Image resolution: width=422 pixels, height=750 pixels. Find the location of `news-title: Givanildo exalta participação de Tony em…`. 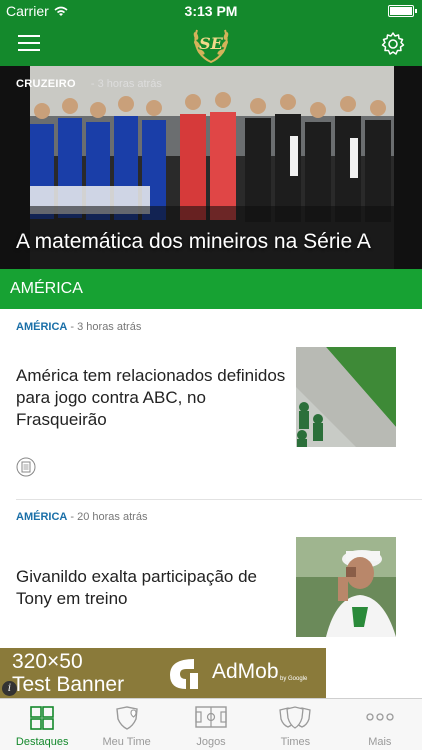

news-title: Givanildo exalta participação de Tony em… is located at coordinates (151, 588).